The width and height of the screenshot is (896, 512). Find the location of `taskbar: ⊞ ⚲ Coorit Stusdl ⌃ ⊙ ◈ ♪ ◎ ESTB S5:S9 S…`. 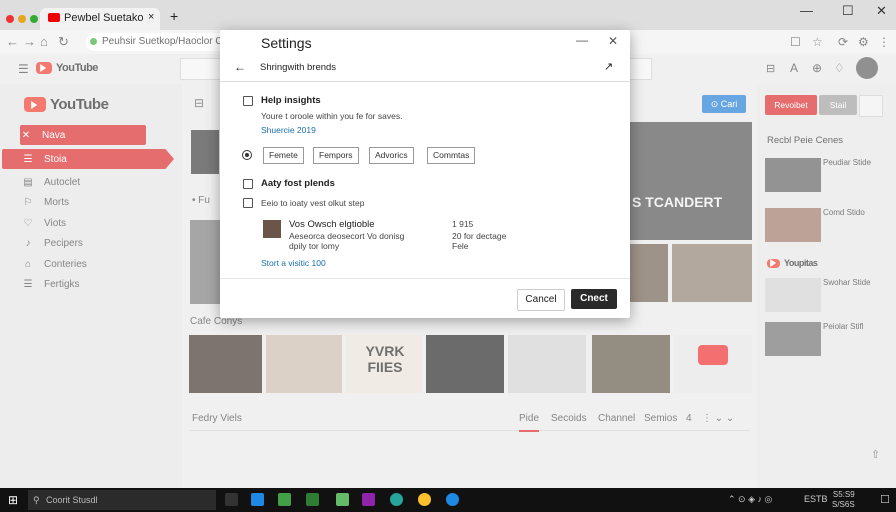

taskbar: ⊞ ⚲ Coorit Stusdl ⌃ ⊙ ◈ ♪ ◎ ESTB S5:S9 S… is located at coordinates (448, 500).